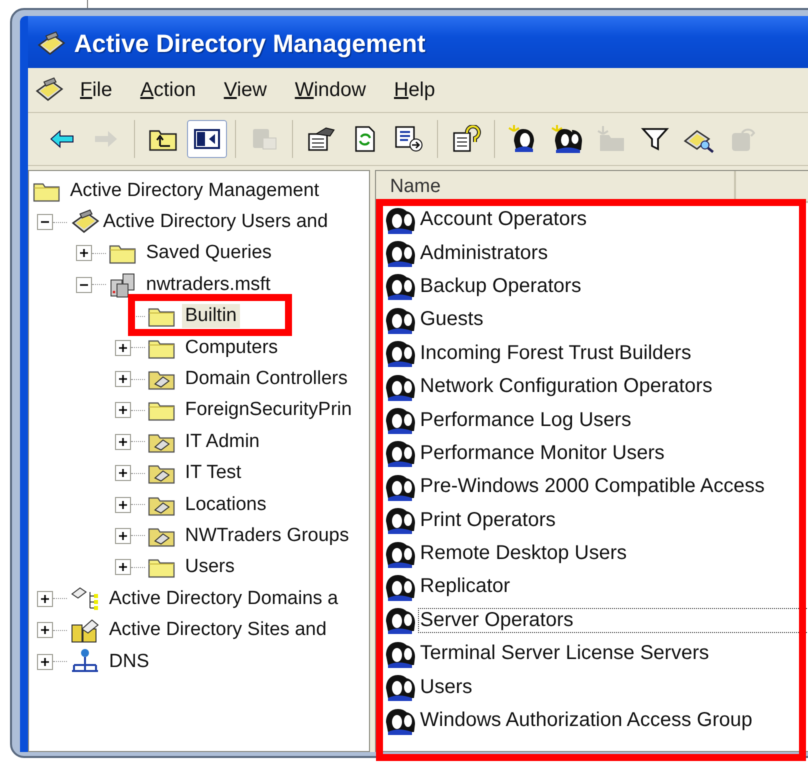 The height and width of the screenshot is (764, 808). Describe the element at coordinates (62, 139) in the screenshot. I see `back-arrow-icon` at that location.